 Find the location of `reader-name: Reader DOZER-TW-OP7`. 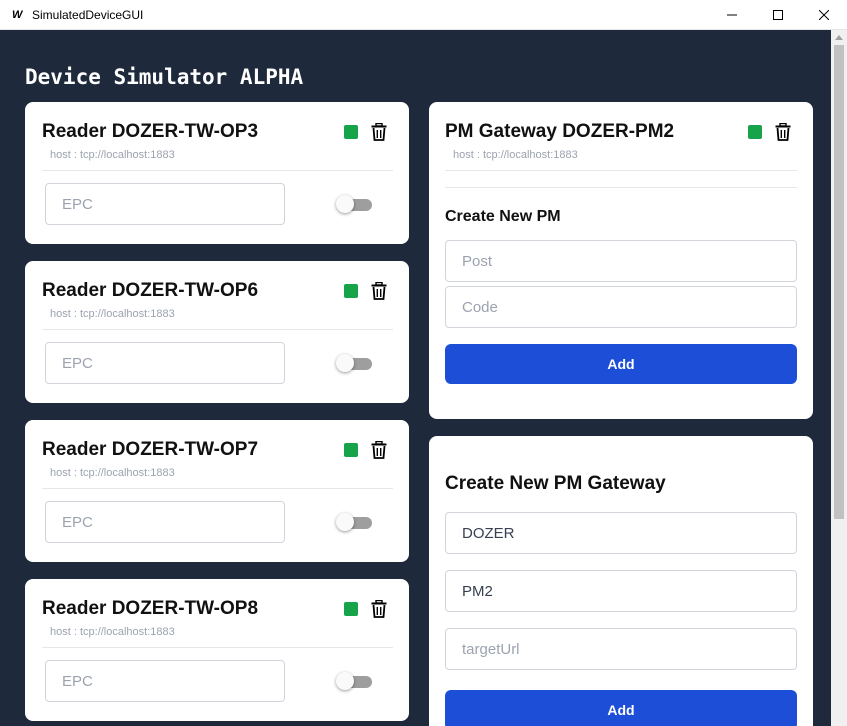

reader-name: Reader DOZER-TW-OP7 is located at coordinates (150, 449).